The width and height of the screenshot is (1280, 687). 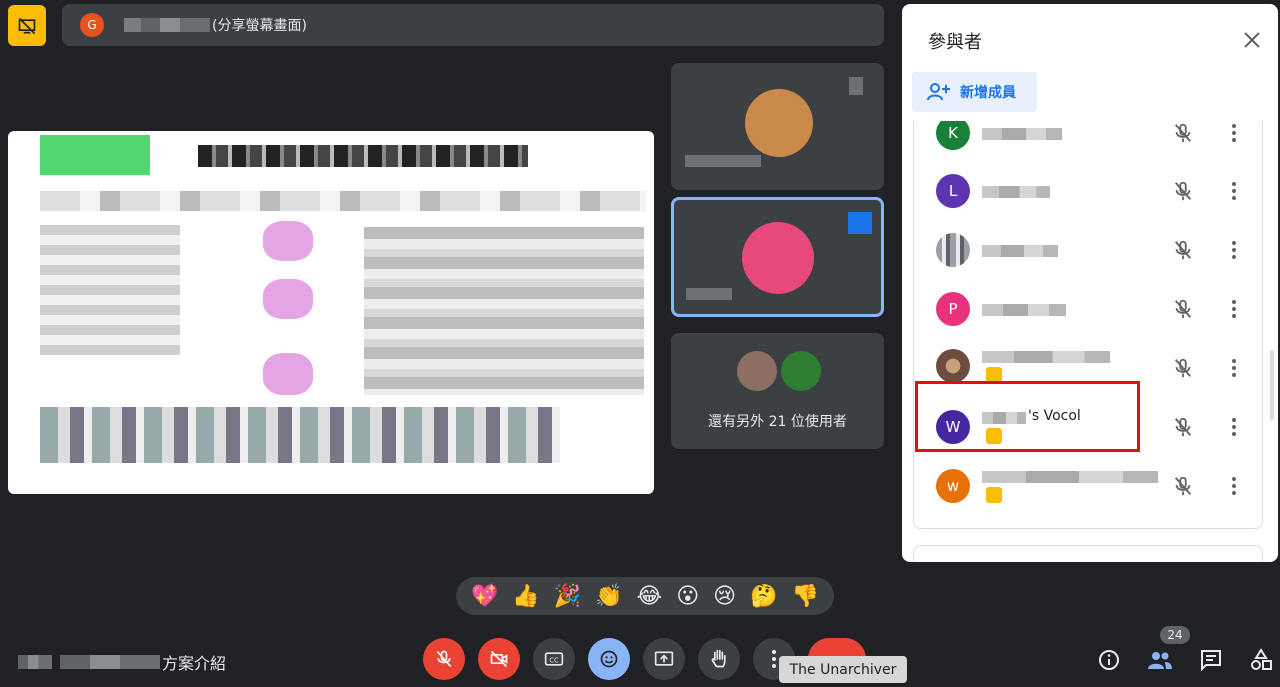 What do you see at coordinates (988, 93) in the screenshot?
I see `add-member-label: 新增成員` at bounding box center [988, 93].